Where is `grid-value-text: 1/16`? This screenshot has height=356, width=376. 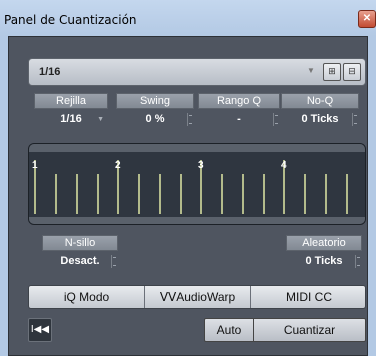
grid-value-text: 1/16 is located at coordinates (71, 119).